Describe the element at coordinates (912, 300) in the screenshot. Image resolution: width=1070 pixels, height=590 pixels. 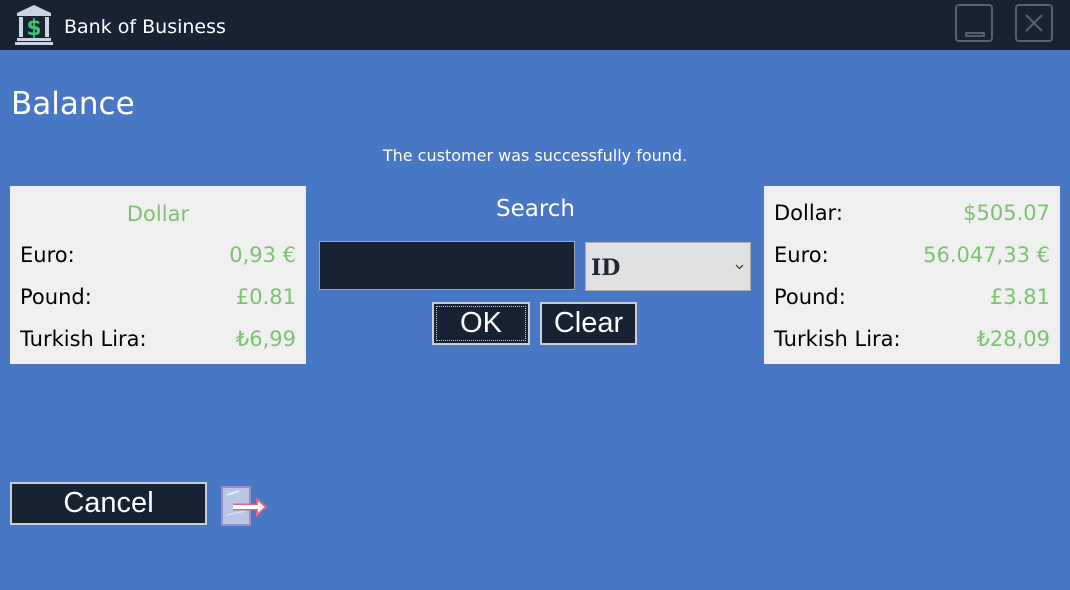
I see `balance-row-pound: Pound: £3.81` at that location.